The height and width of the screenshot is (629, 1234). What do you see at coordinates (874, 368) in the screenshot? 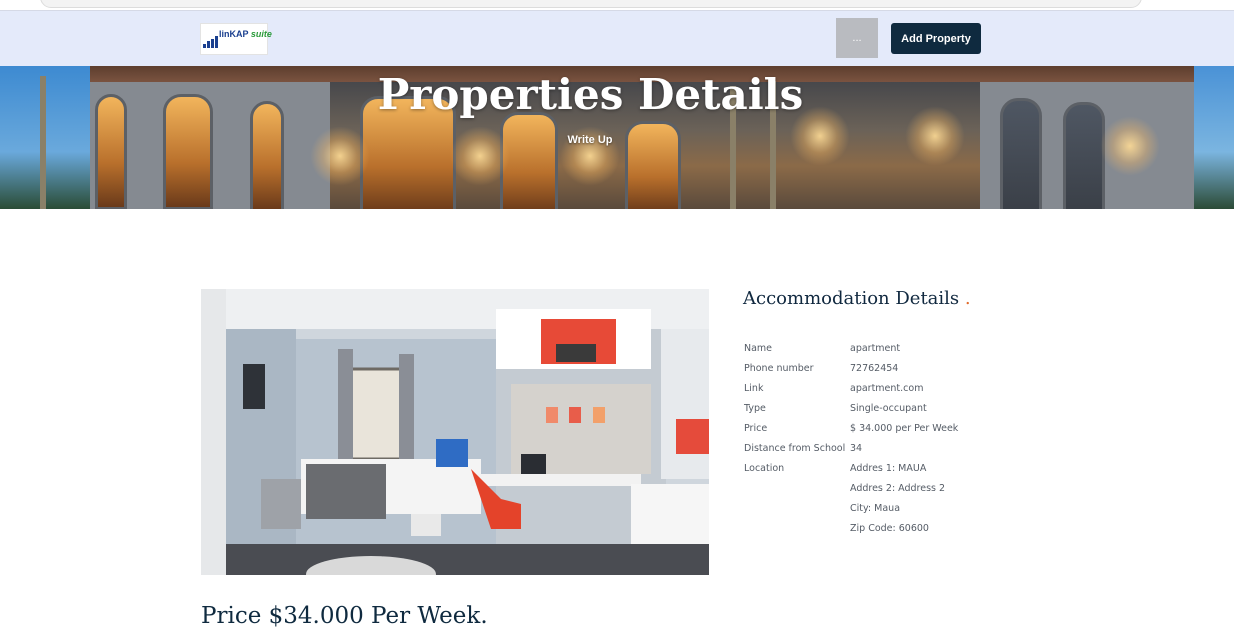
I see `detail-value: 72762454` at bounding box center [874, 368].